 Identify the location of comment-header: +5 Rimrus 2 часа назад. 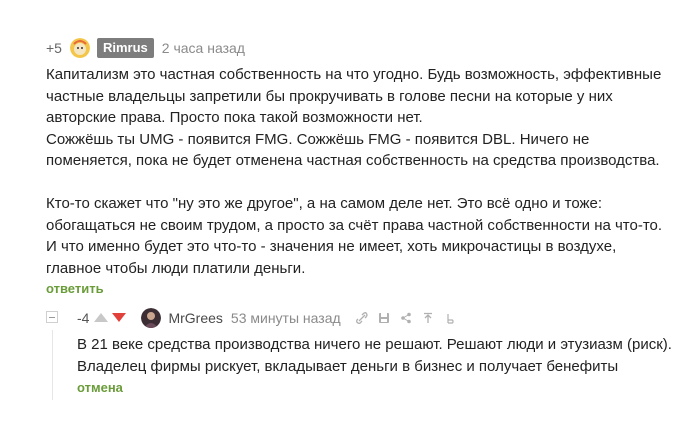
(145, 48).